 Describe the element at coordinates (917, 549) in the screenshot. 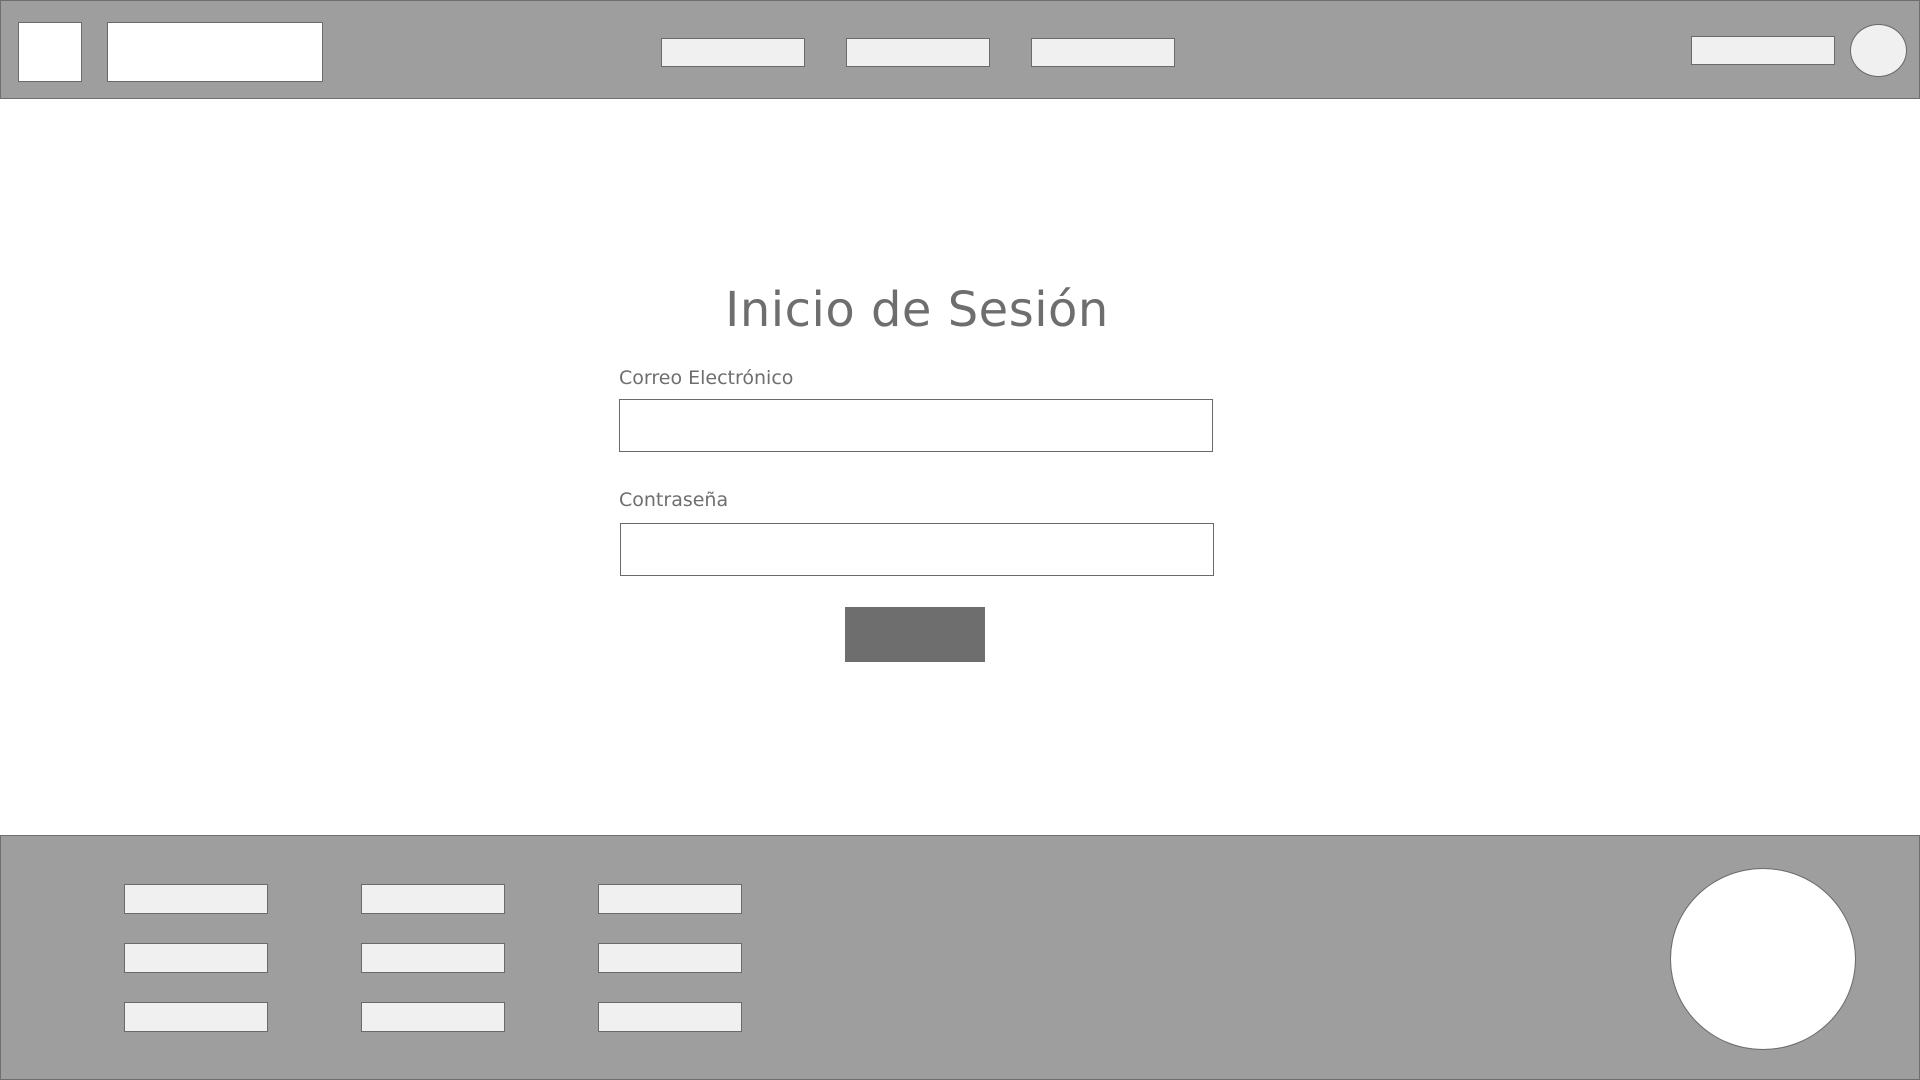

I see `password-field` at that location.